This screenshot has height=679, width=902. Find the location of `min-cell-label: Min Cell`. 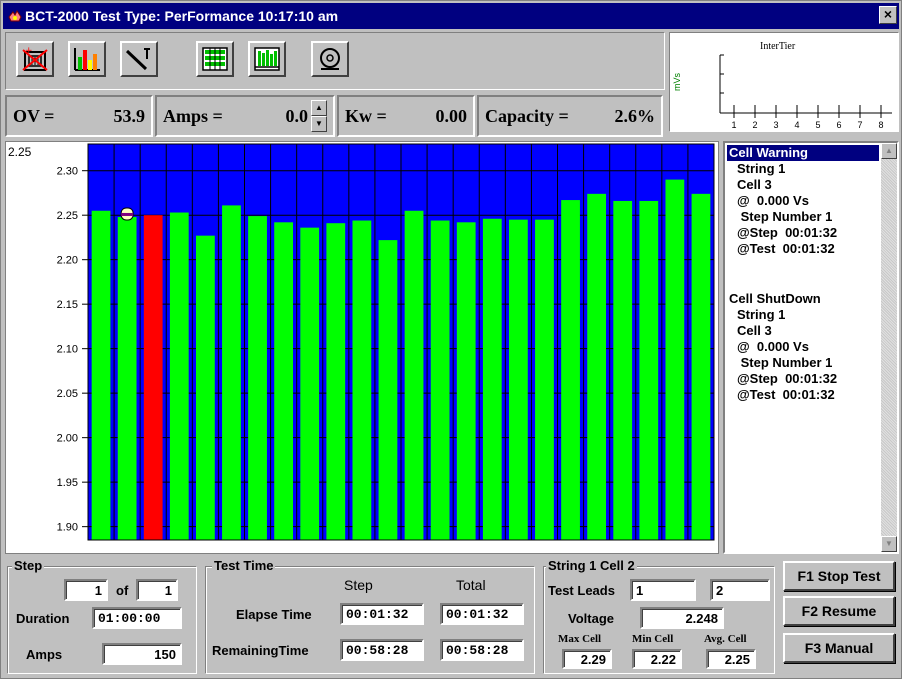

min-cell-label: Min Cell is located at coordinates (653, 639).